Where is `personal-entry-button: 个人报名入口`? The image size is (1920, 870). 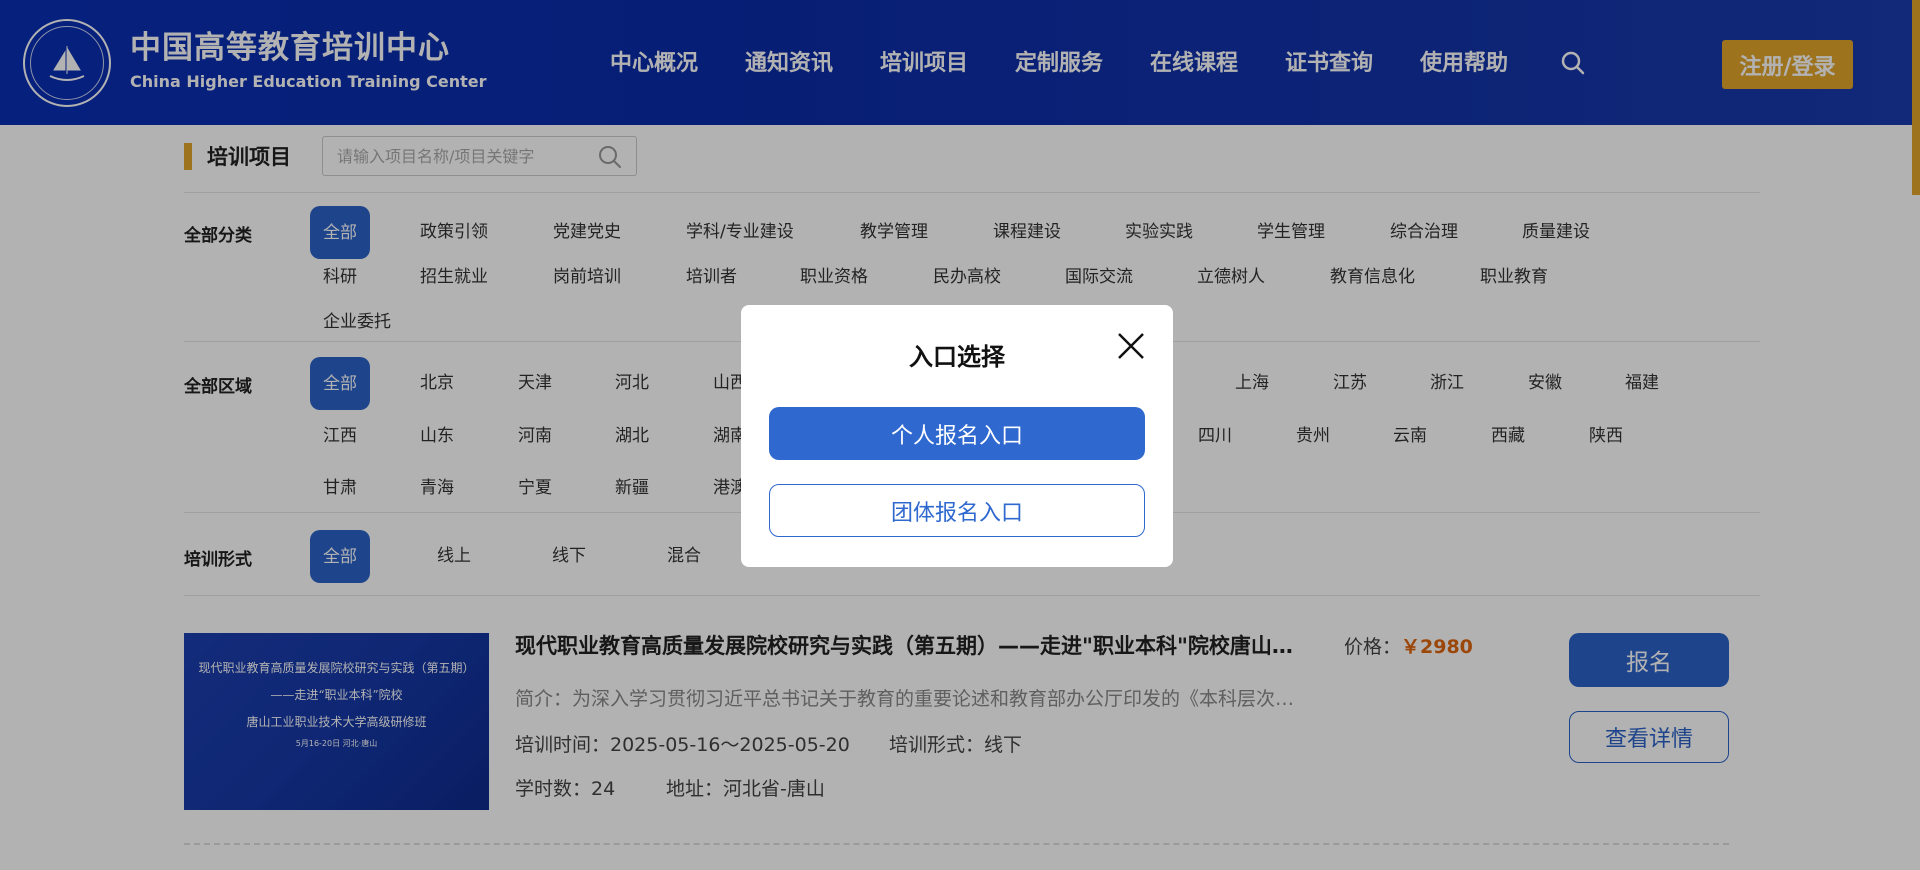
personal-entry-button: 个人报名入口 is located at coordinates (957, 433).